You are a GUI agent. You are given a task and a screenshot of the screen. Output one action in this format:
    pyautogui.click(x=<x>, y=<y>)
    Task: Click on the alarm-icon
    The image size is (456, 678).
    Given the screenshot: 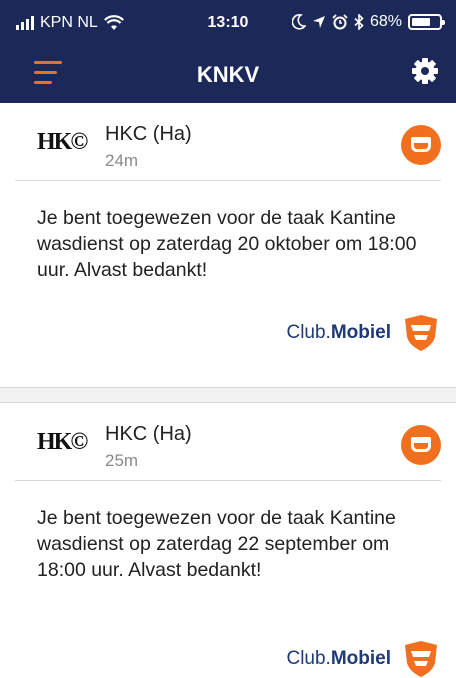 What is the action you would take?
    pyautogui.click(x=340, y=22)
    